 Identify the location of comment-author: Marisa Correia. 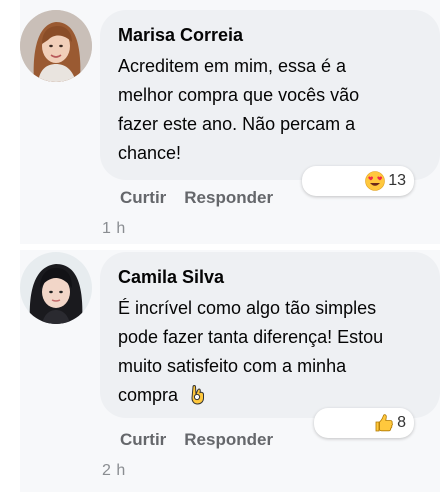
(270, 35).